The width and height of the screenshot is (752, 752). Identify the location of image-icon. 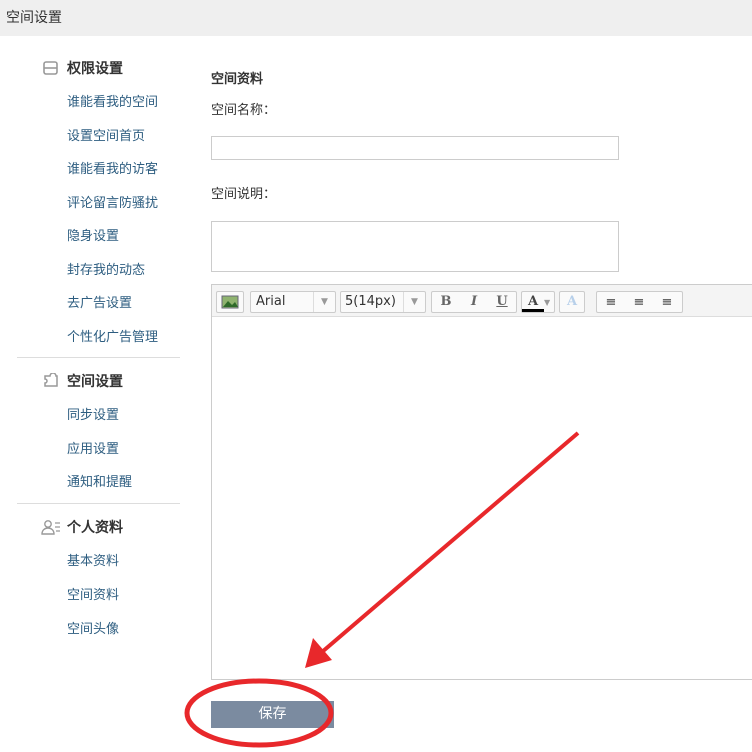
(230, 302).